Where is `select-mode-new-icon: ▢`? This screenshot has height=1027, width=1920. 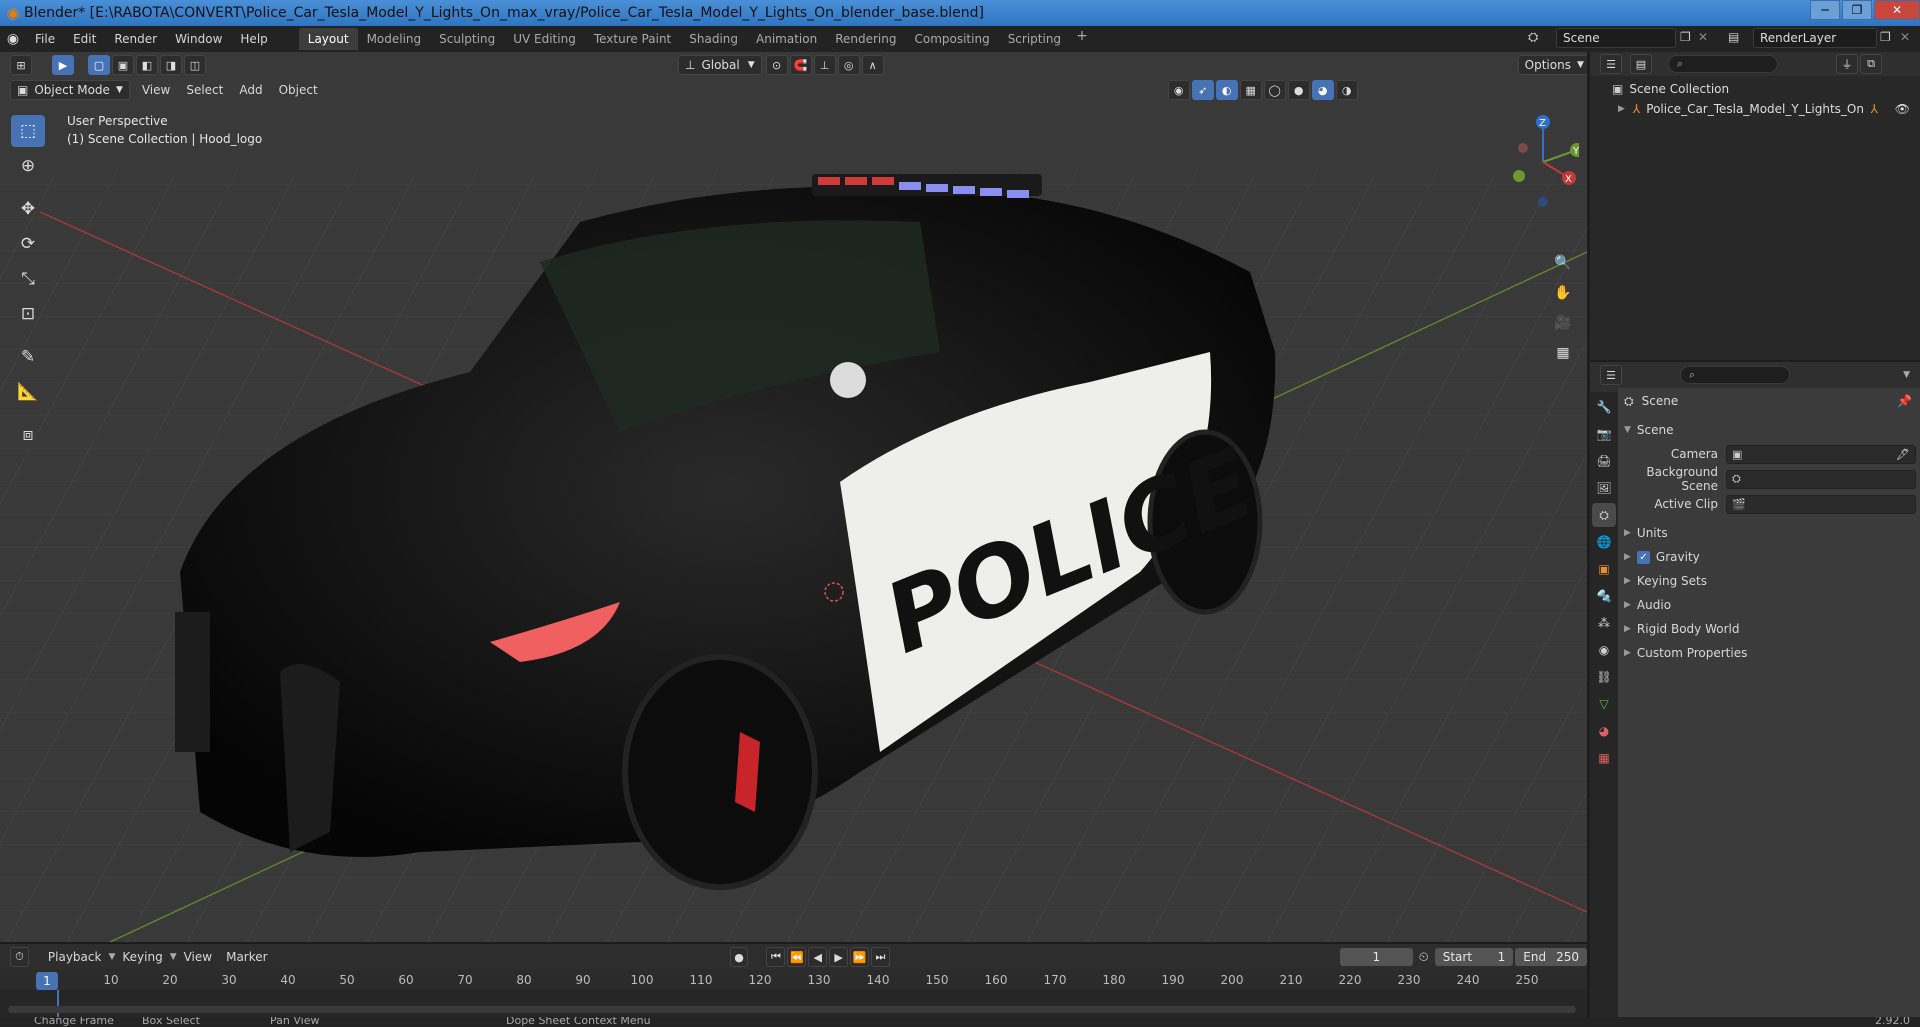 select-mode-new-icon: ▢ is located at coordinates (99, 65).